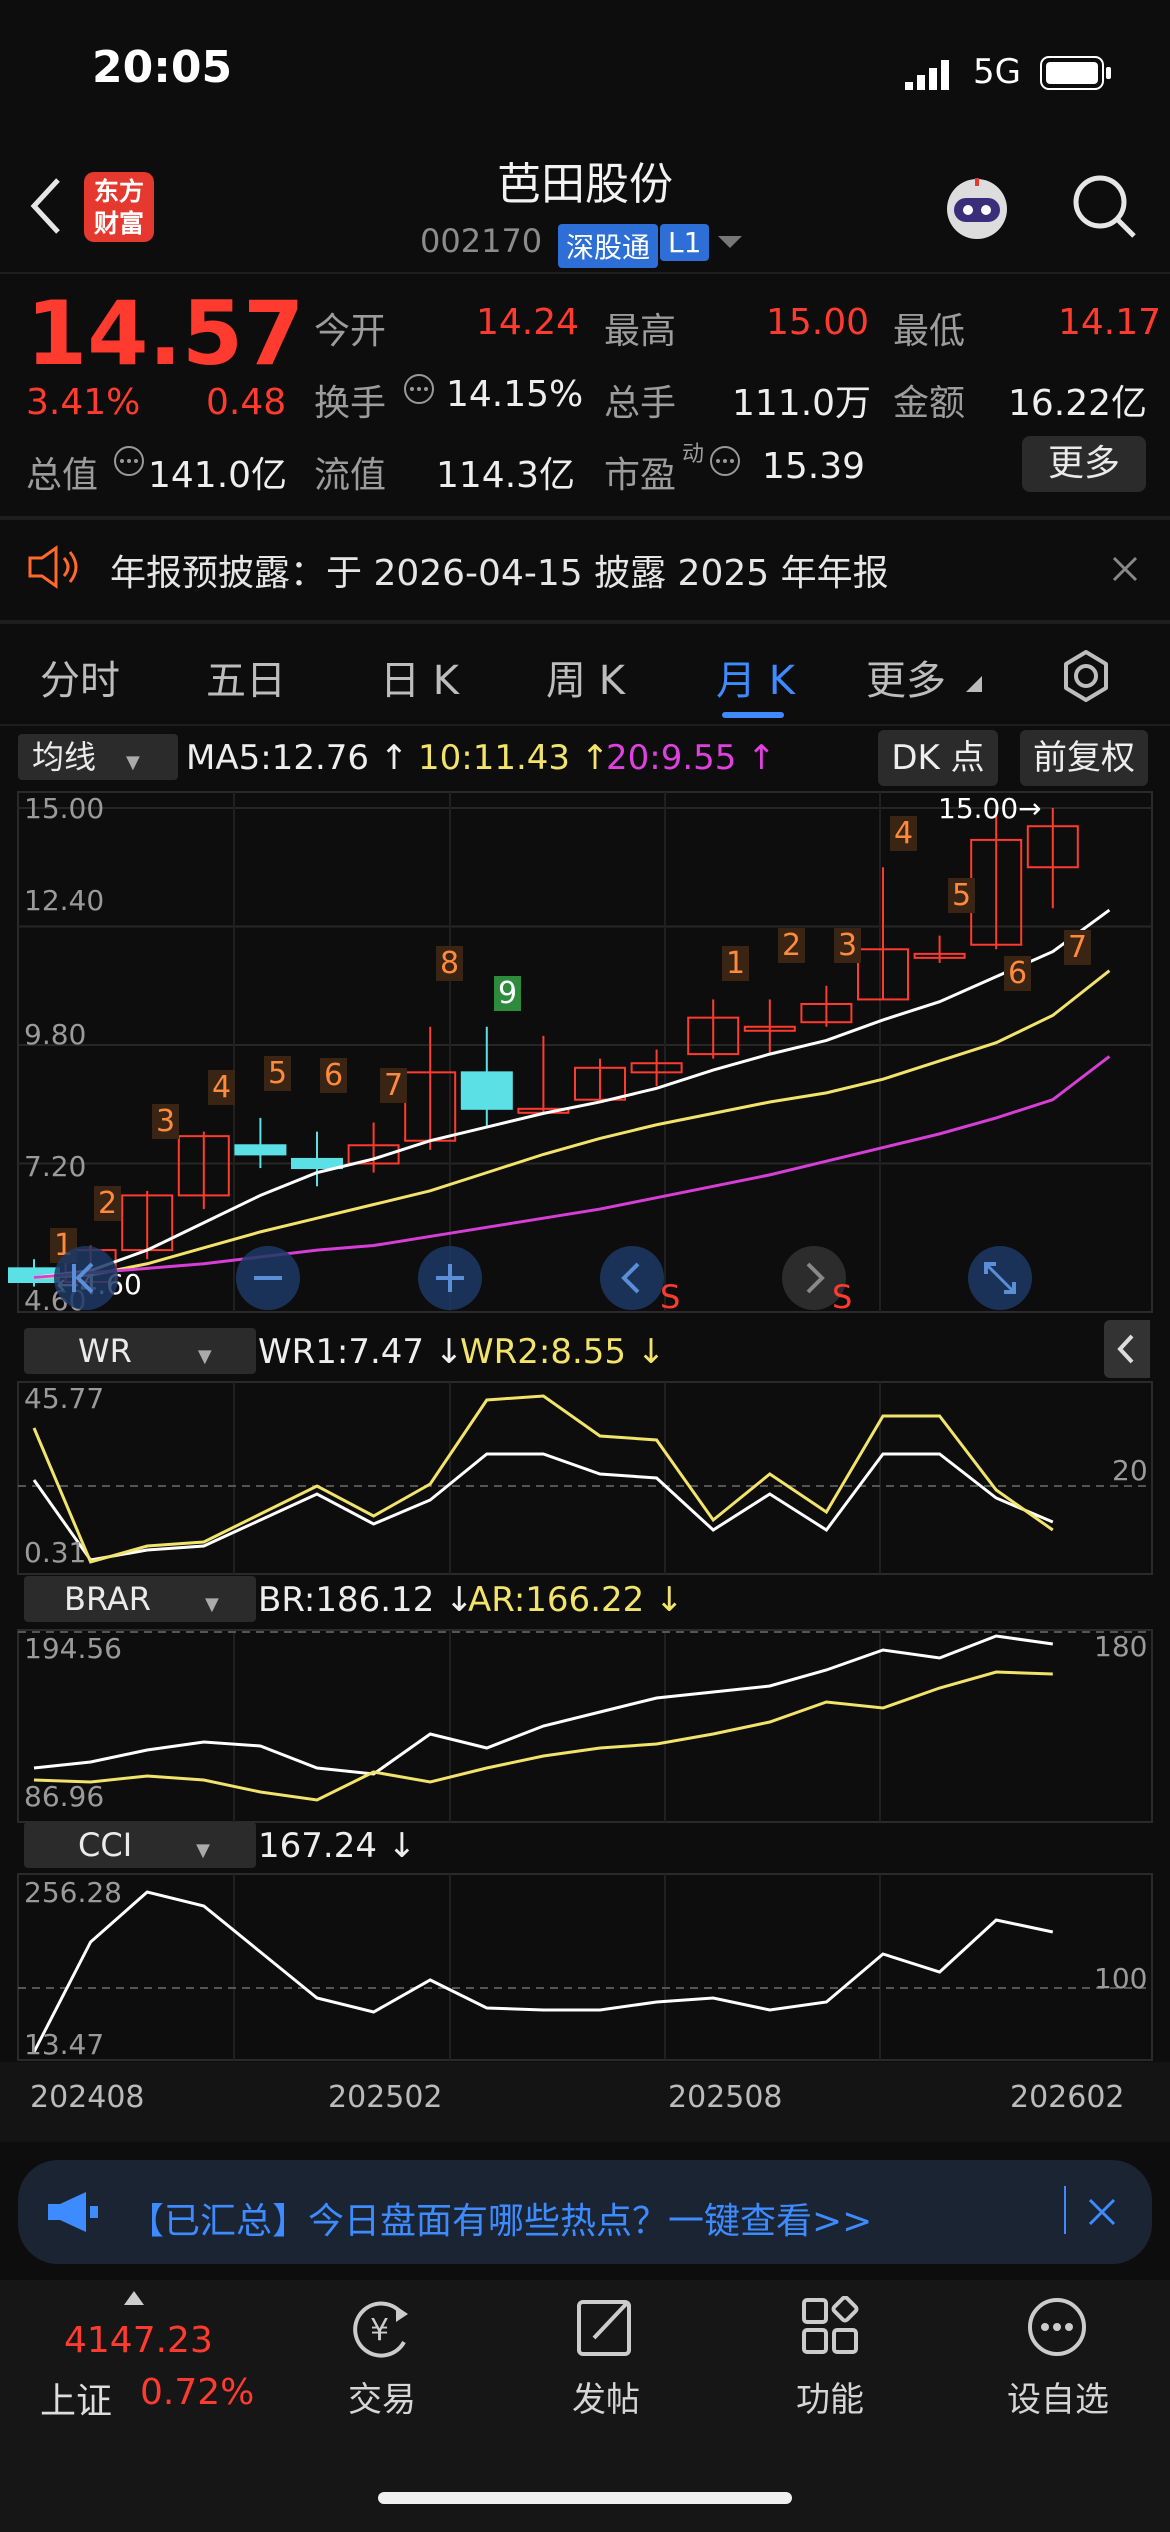  What do you see at coordinates (543, 1971) in the screenshot?
I see `cci-line` at bounding box center [543, 1971].